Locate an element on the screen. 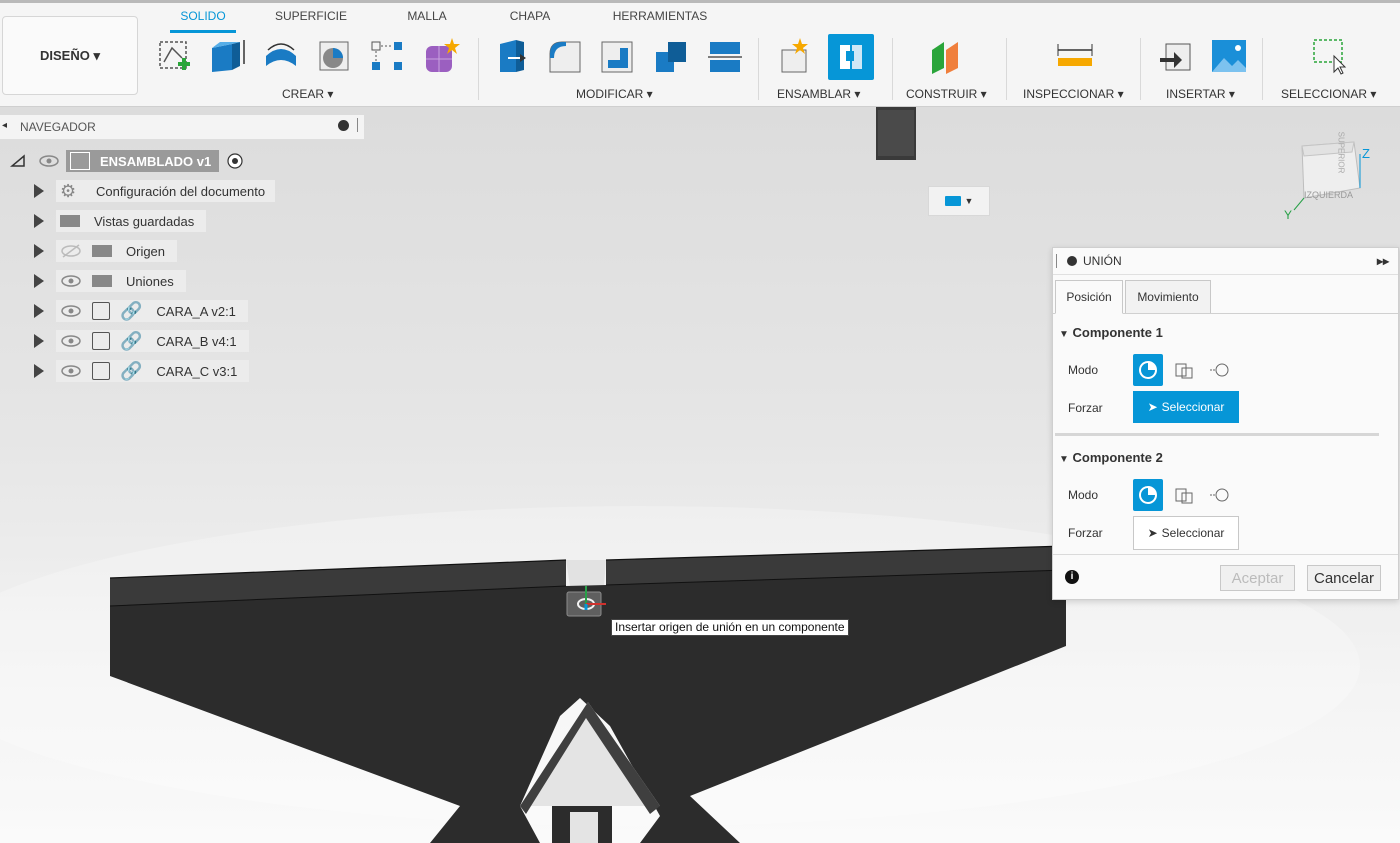 Image resolution: width=1400 pixels, height=843 pixels. group-insertar-label: INSERTAR ▾ is located at coordinates (1200, 94).